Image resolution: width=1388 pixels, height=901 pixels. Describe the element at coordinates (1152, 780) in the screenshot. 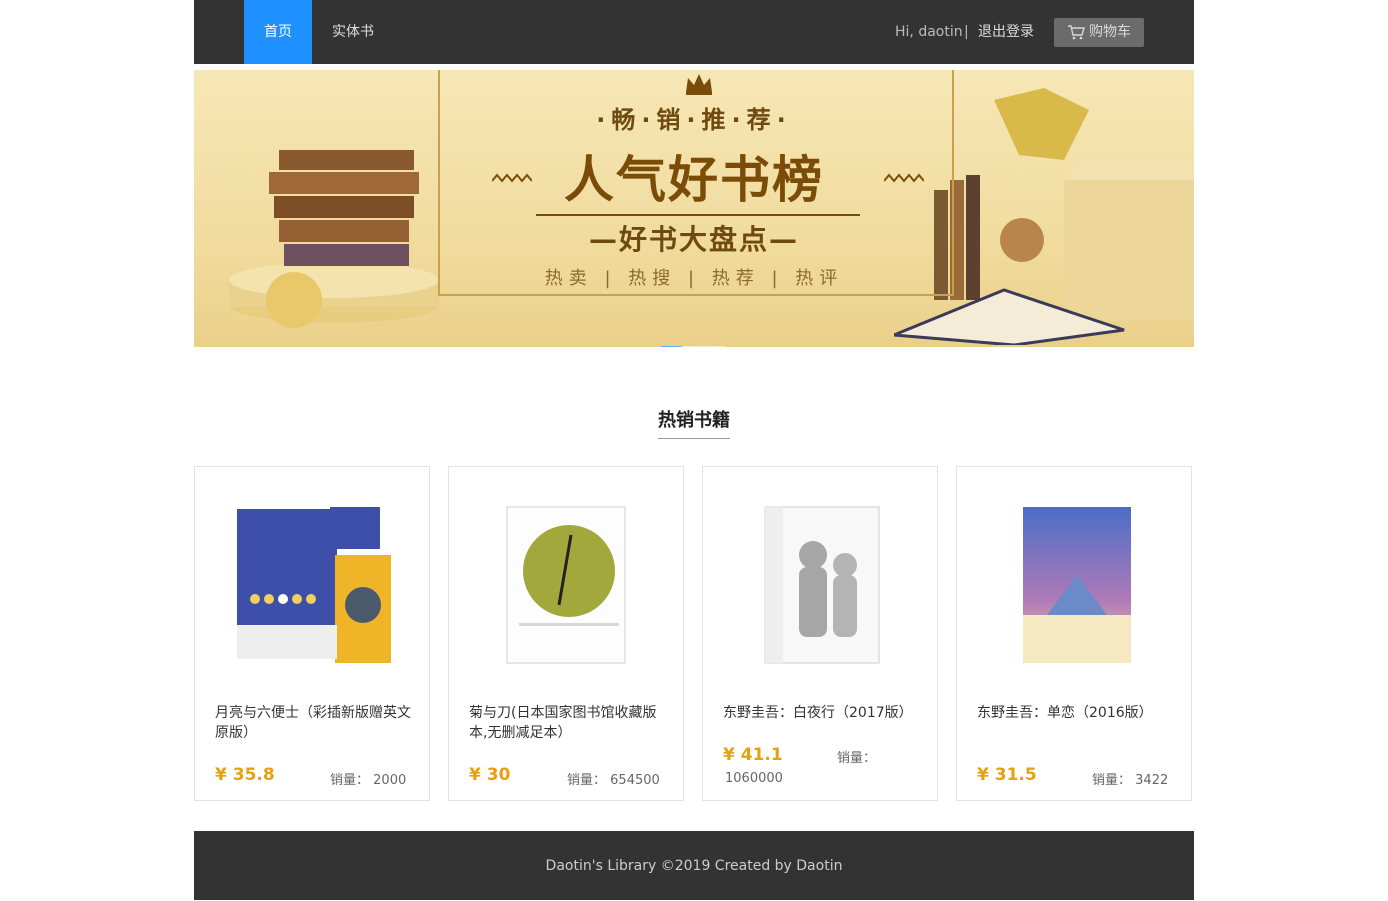

I see `sales-value: 3422` at that location.